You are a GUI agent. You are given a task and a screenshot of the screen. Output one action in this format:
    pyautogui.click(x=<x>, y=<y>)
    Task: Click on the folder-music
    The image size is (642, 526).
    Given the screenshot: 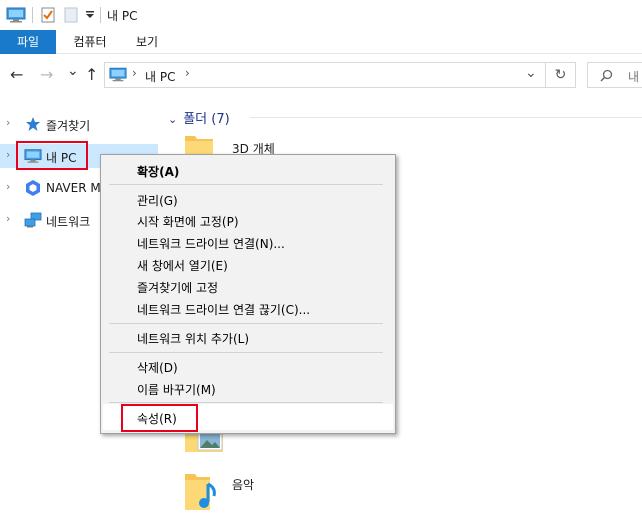 What is the action you would take?
    pyautogui.click(x=202, y=492)
    